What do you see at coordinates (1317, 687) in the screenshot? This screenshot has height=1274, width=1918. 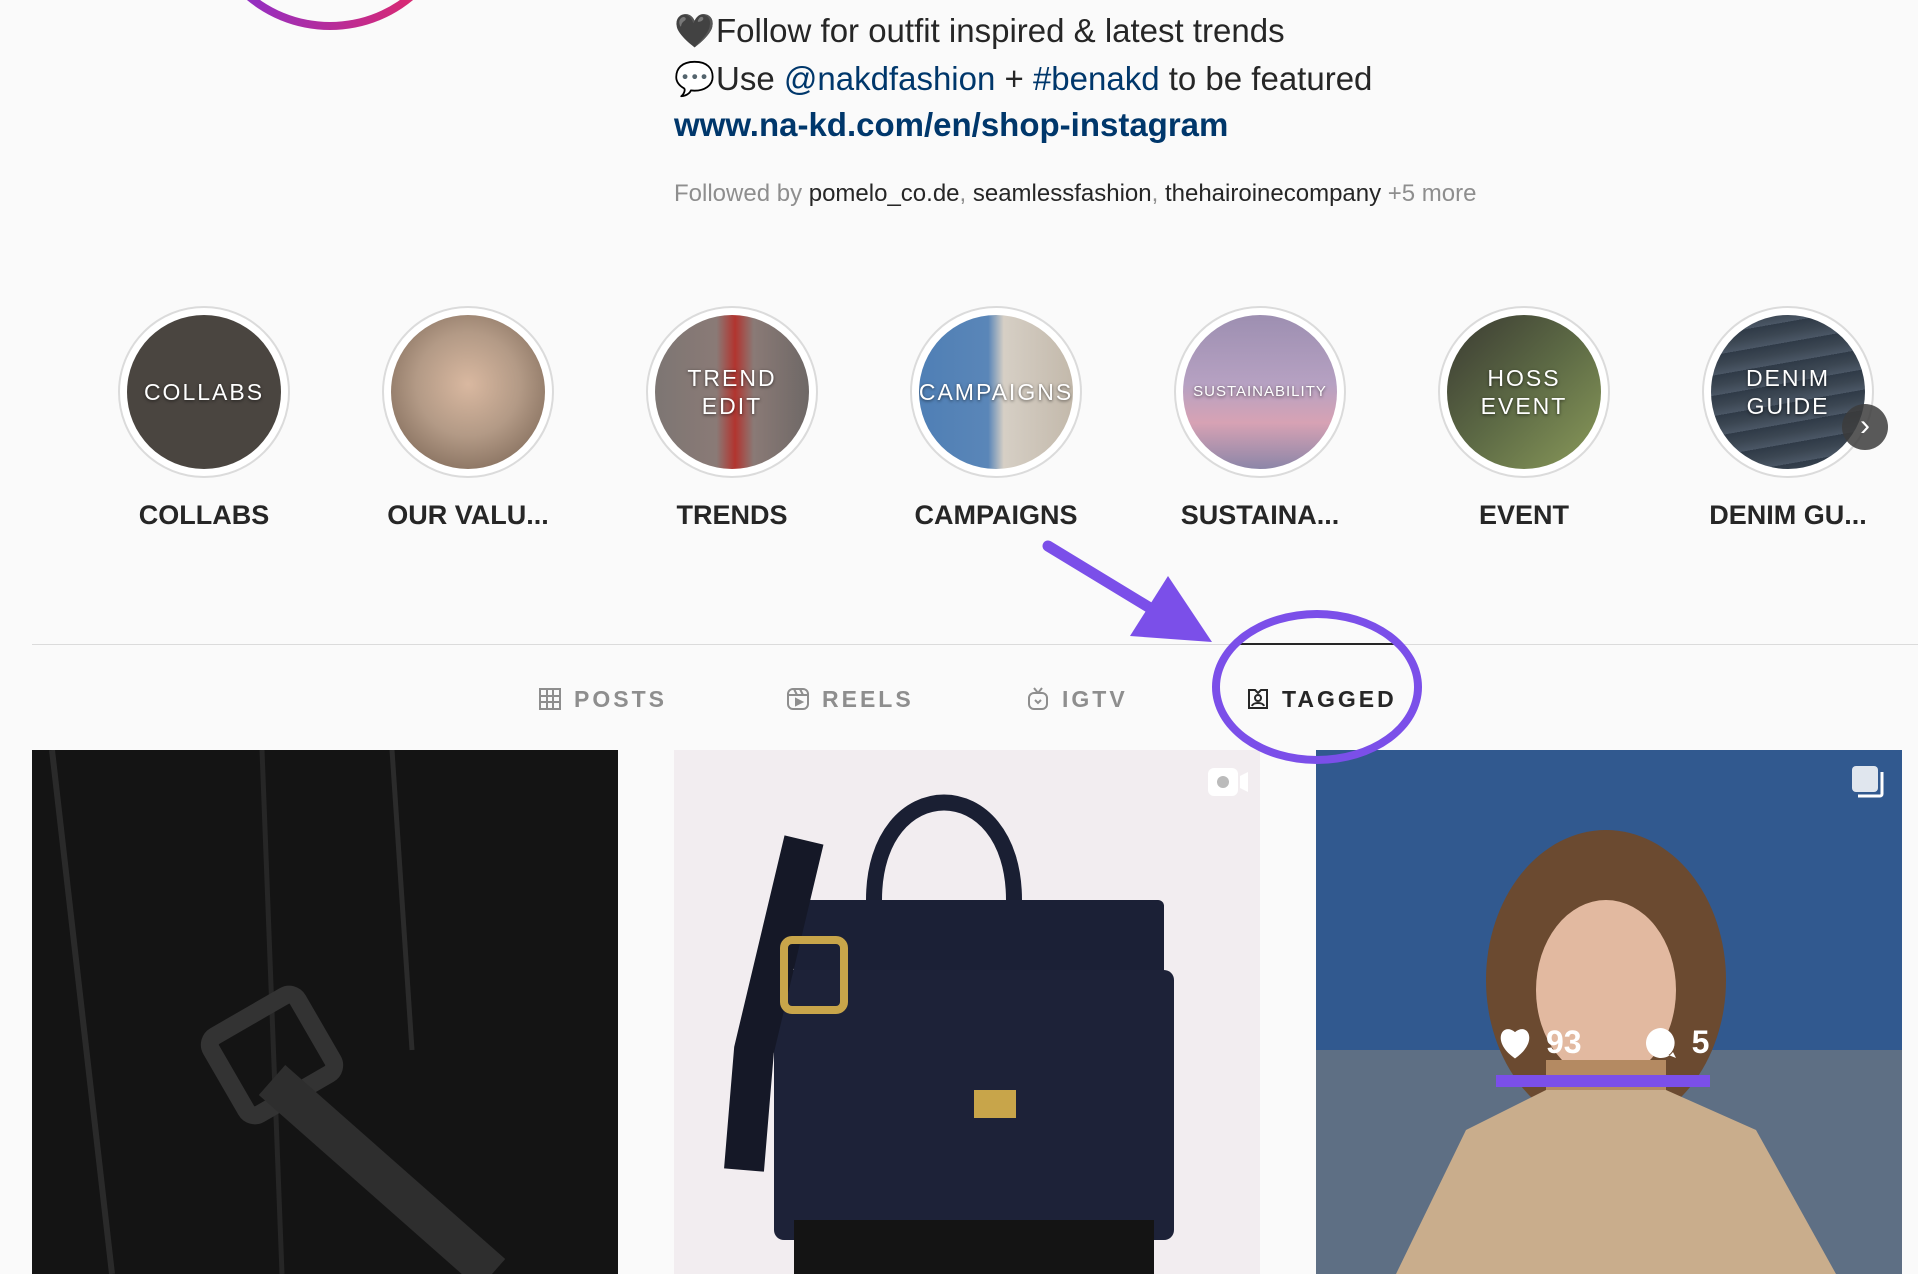 I see `annotation-circle` at bounding box center [1317, 687].